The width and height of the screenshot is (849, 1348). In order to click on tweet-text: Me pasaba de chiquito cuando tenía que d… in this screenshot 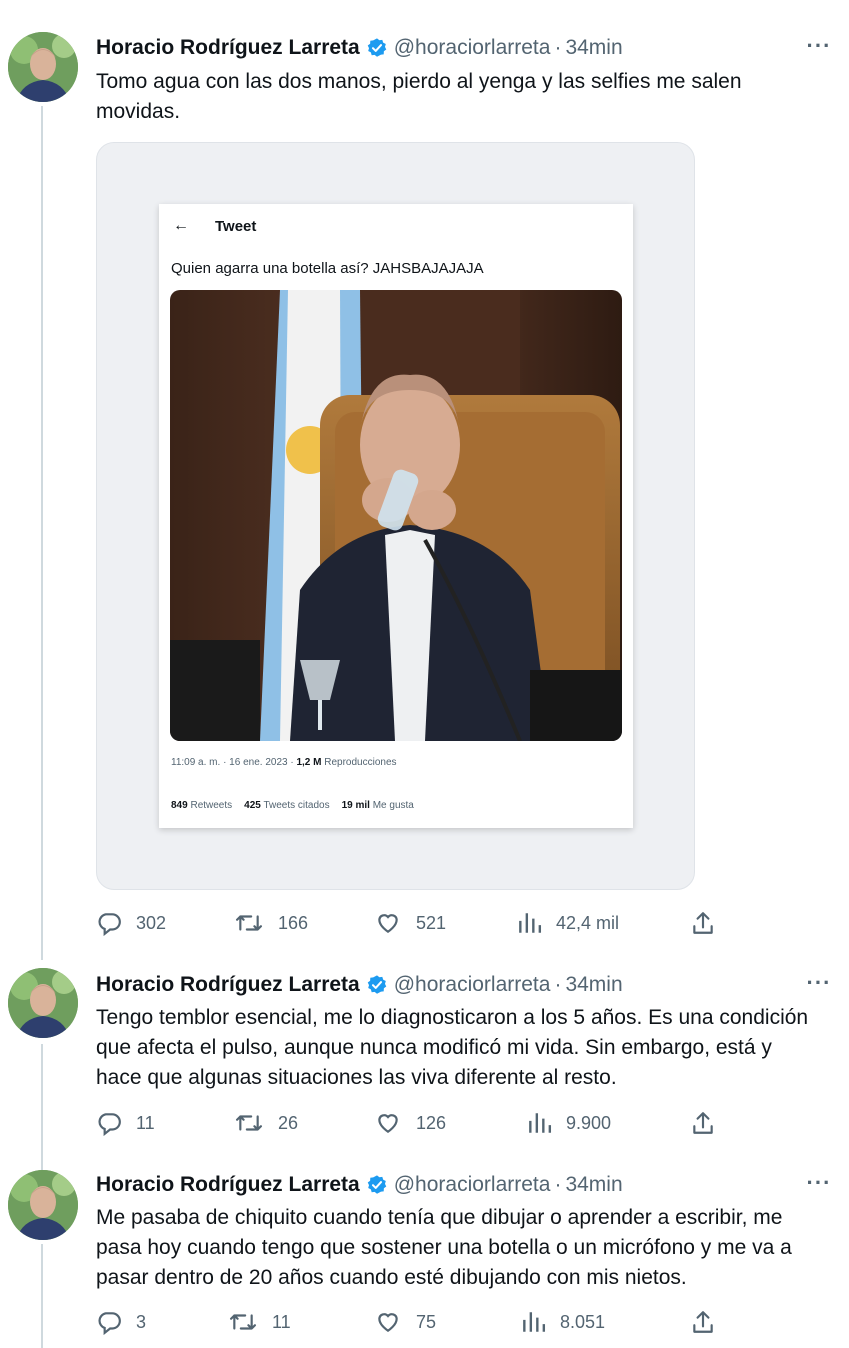, I will do `click(444, 1247)`.